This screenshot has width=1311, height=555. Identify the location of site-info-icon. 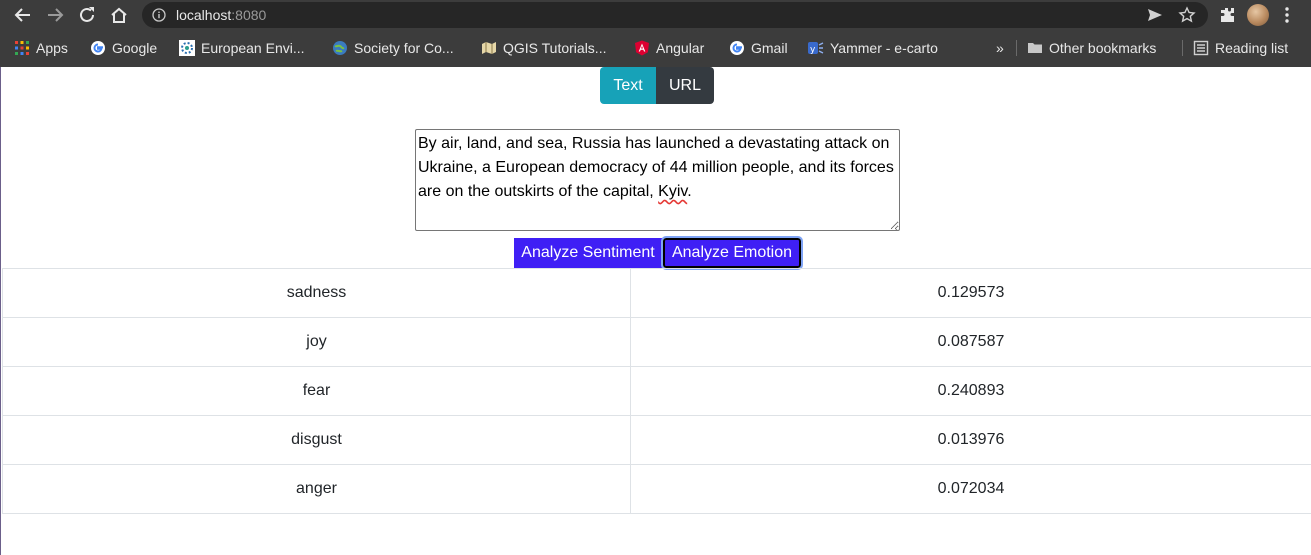
(159, 15).